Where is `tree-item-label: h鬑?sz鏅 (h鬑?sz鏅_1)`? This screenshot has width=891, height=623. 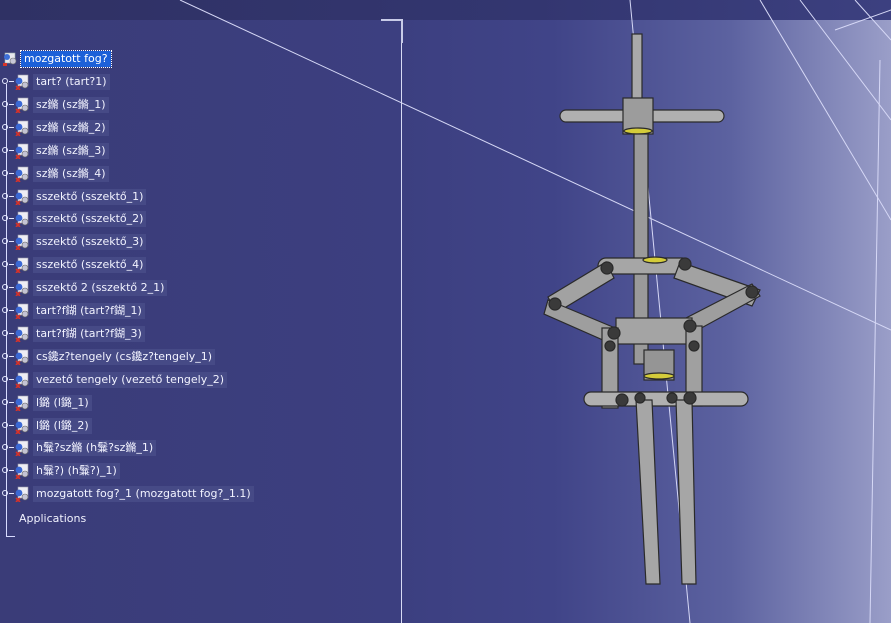
tree-item-label: h鬑?sz鏅 (h鬑?sz鏅_1) is located at coordinates (95, 448).